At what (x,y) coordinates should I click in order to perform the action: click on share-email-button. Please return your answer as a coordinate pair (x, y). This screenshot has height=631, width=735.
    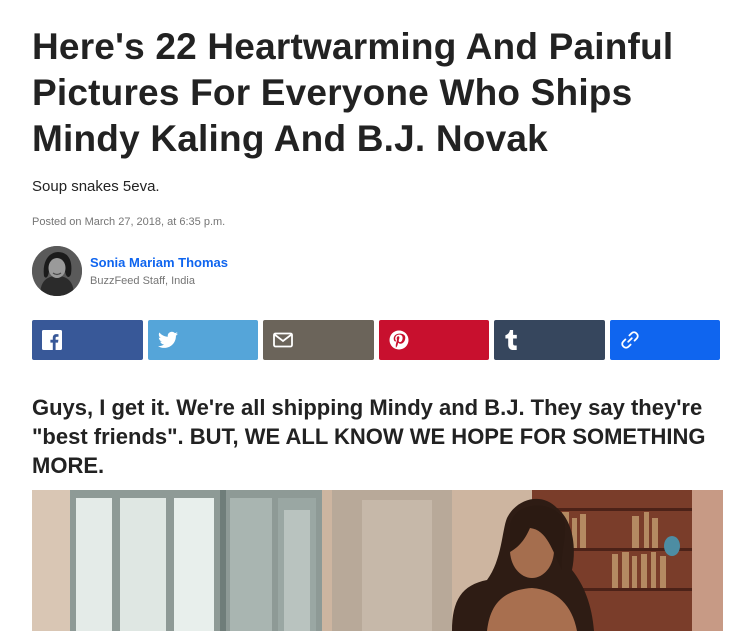
    Looking at the image, I should click on (318, 340).